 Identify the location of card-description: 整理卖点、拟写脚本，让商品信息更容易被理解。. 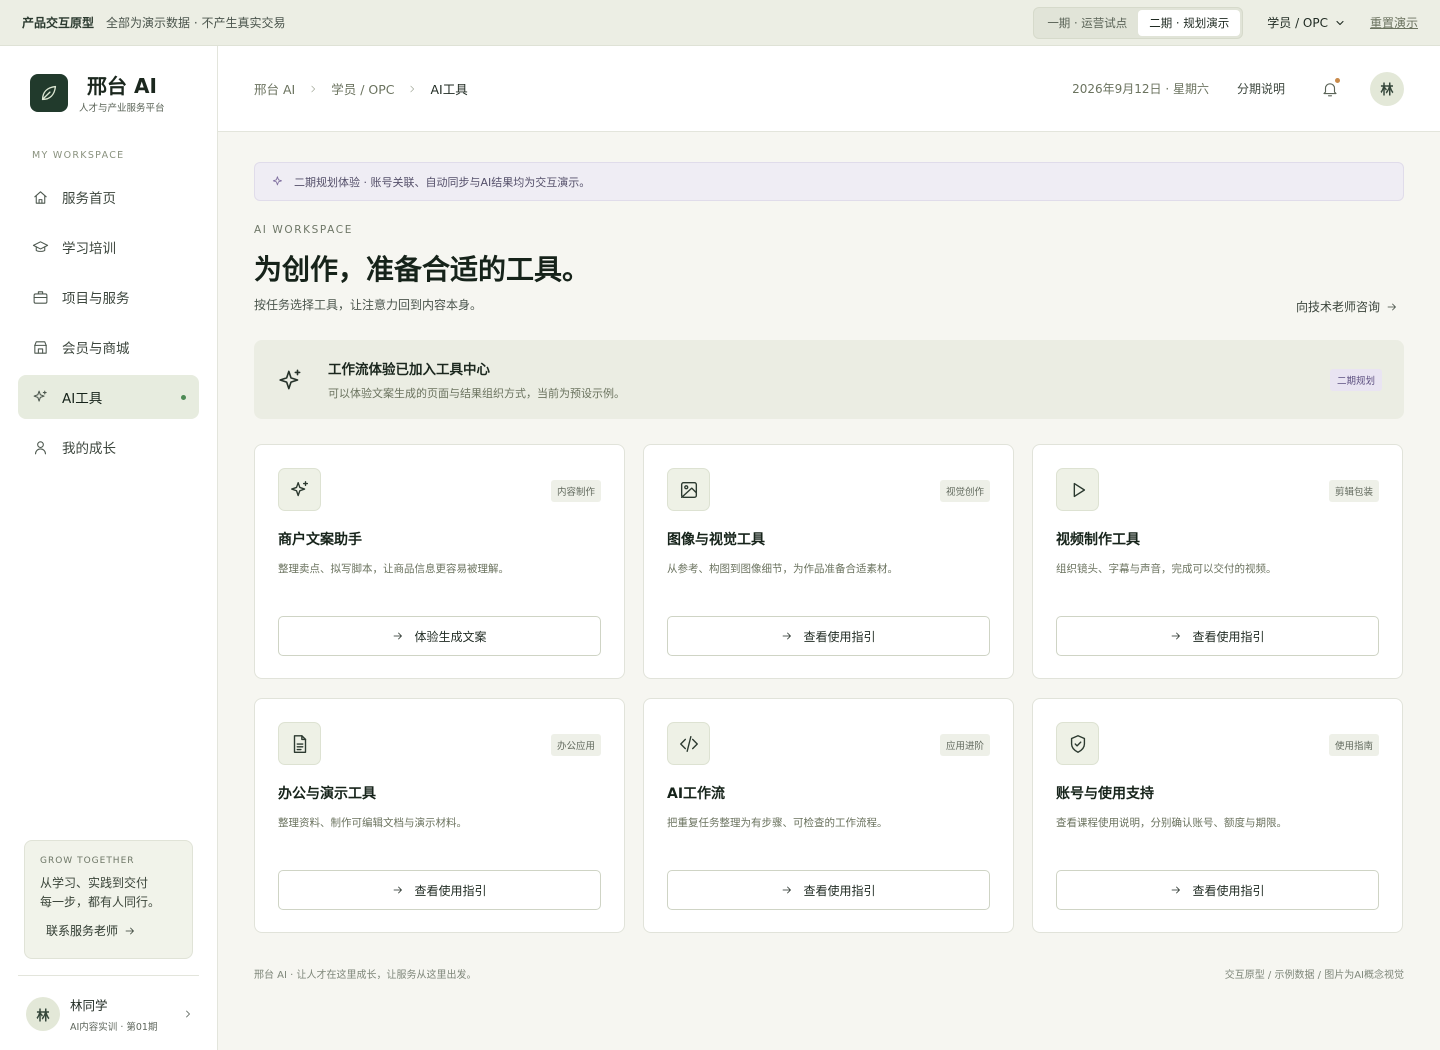
(393, 569).